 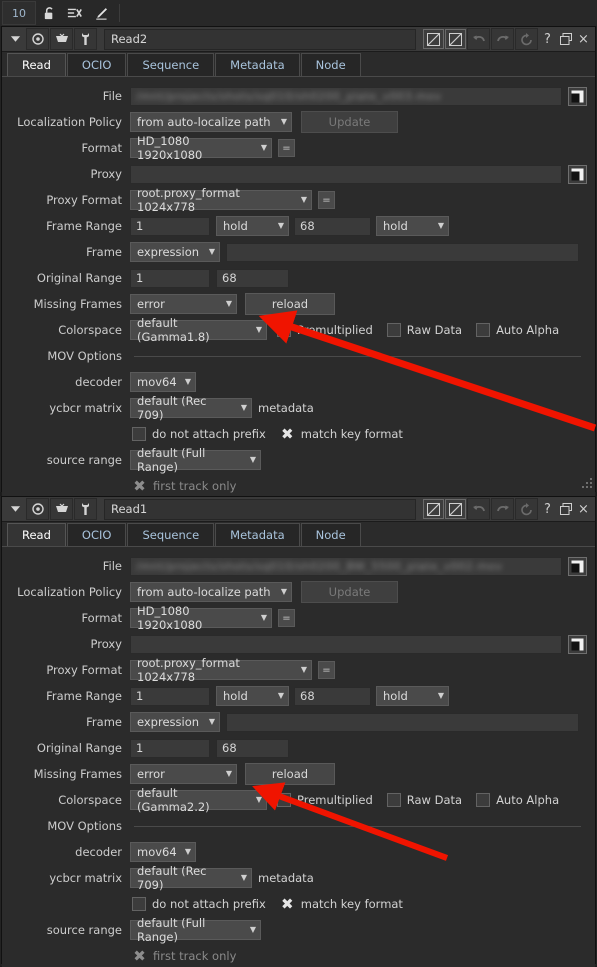 I want to click on source-range-value: default (Full Range), so click(x=171, y=460).